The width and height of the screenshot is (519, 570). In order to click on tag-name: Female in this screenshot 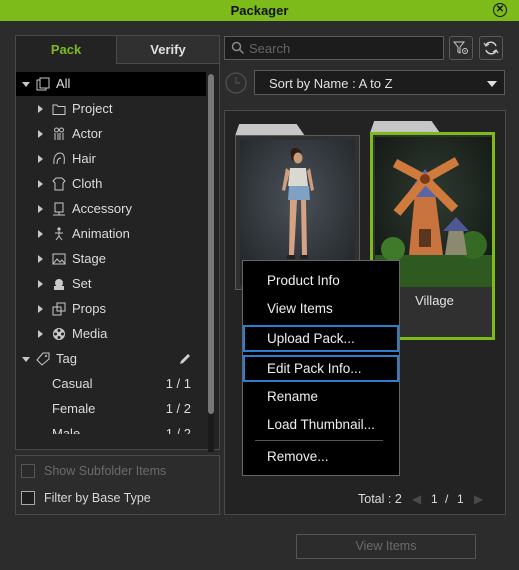, I will do `click(74, 408)`.